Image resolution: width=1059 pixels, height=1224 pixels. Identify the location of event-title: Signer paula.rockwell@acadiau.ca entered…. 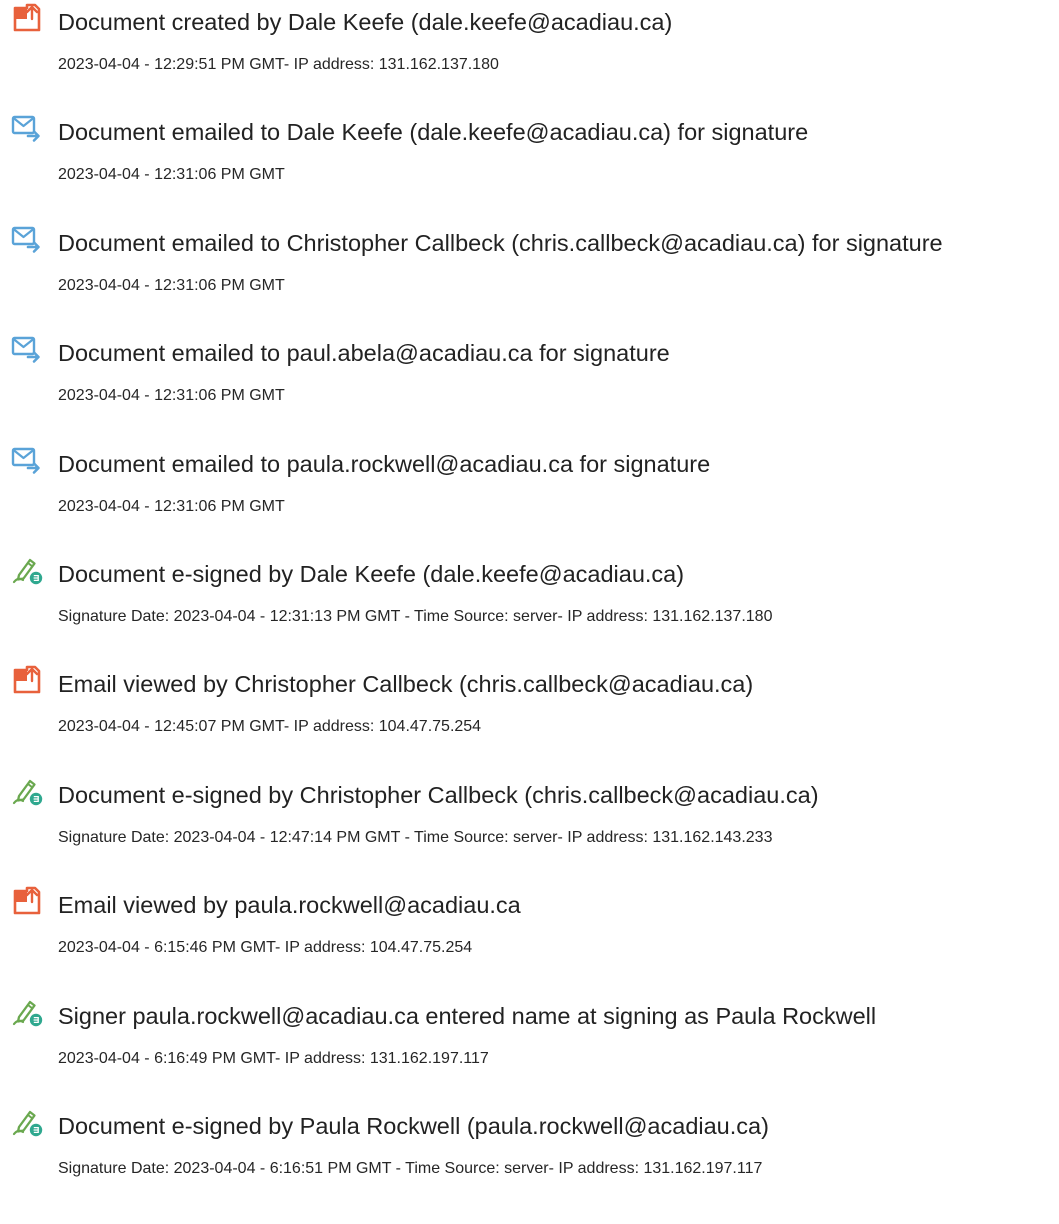
(467, 1015).